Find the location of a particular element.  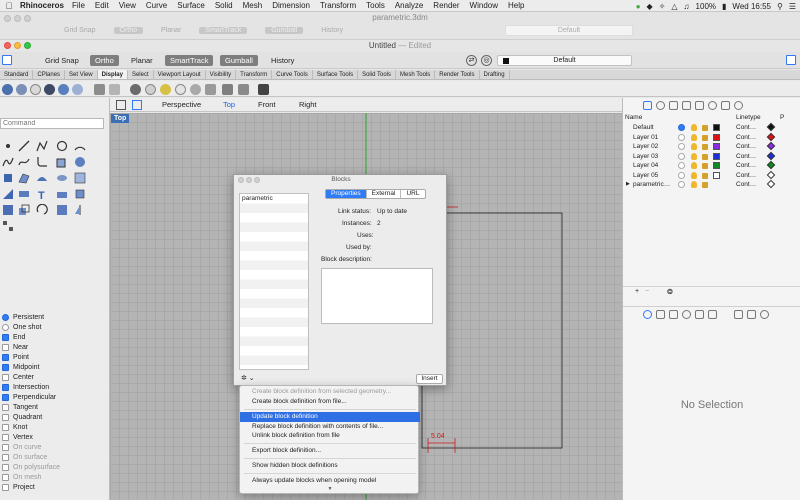

document-icon is located at coordinates (673, 105).